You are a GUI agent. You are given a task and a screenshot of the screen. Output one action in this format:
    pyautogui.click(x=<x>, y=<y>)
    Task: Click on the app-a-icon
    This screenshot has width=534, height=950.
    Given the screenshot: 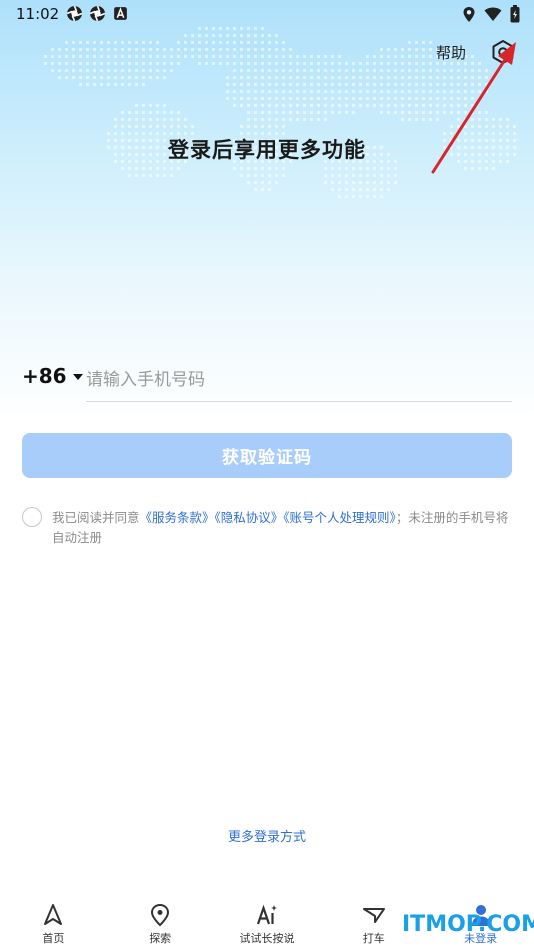 What is the action you would take?
    pyautogui.click(x=120, y=13)
    